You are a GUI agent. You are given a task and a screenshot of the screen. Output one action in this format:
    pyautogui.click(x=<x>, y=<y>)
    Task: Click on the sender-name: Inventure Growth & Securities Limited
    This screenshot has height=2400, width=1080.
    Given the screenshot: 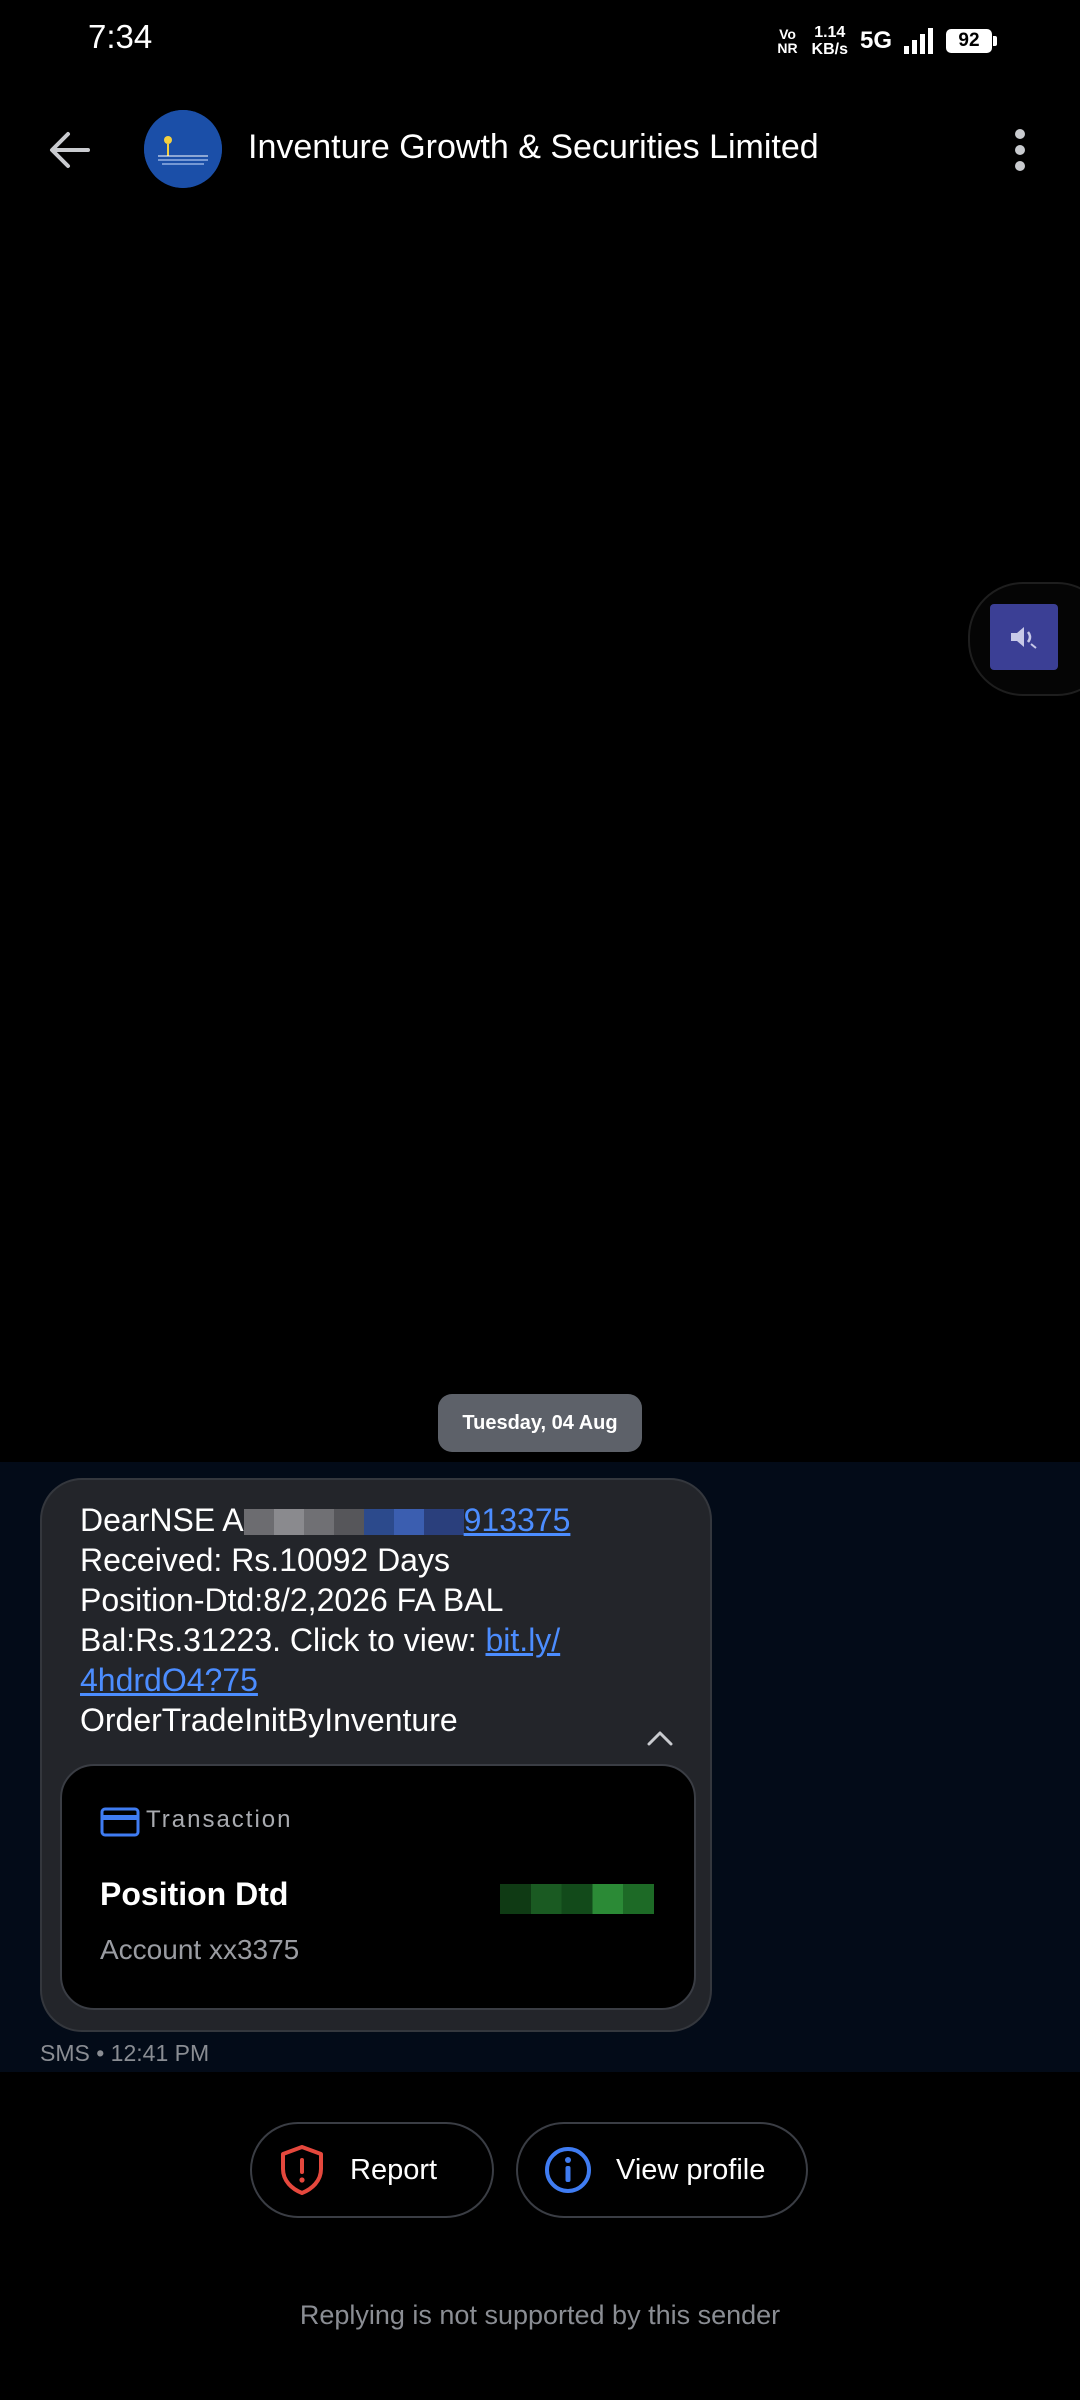 What is the action you would take?
    pyautogui.click(x=533, y=147)
    